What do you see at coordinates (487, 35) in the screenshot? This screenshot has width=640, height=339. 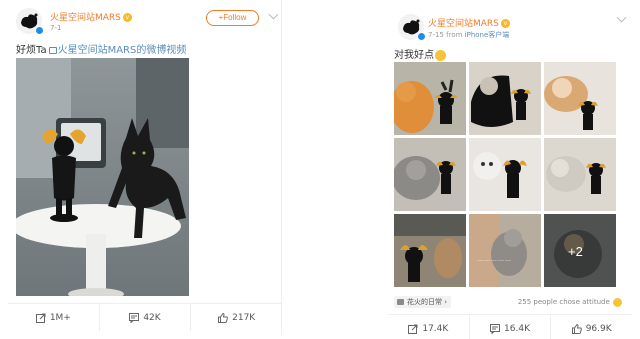 I see `post-source: iPhone客户端` at bounding box center [487, 35].